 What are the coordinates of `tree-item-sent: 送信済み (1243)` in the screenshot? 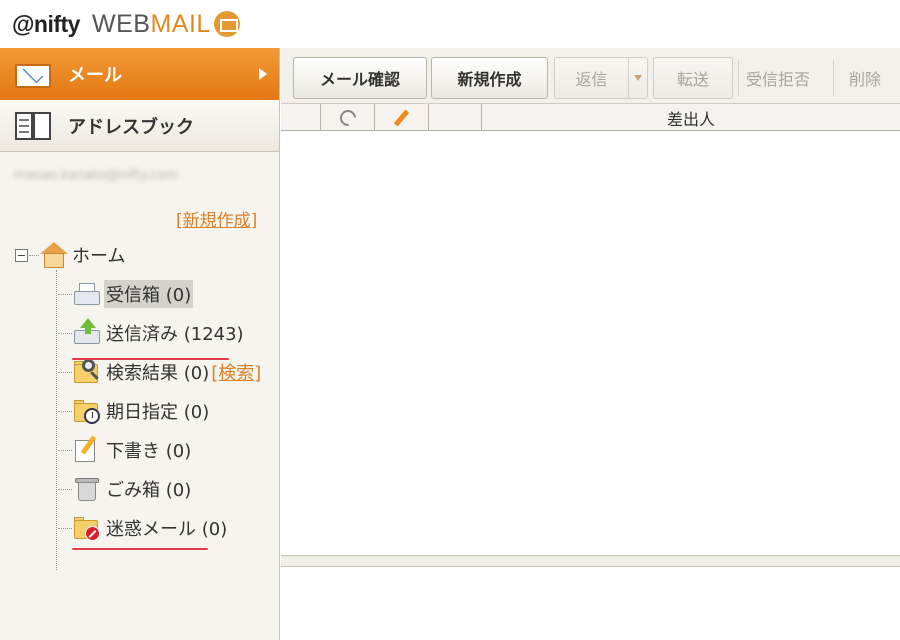 It's located at (152, 333).